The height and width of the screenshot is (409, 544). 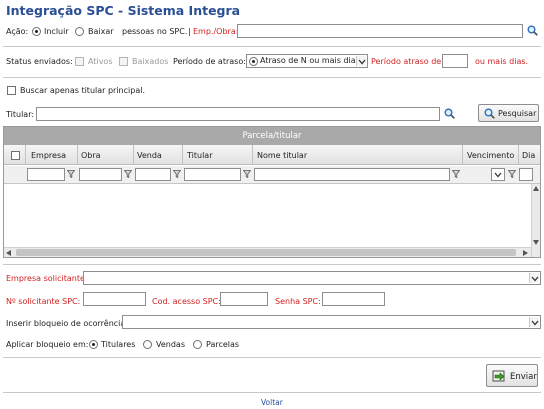 What do you see at coordinates (312, 278) in the screenshot?
I see `empresa-solicitante-select` at bounding box center [312, 278].